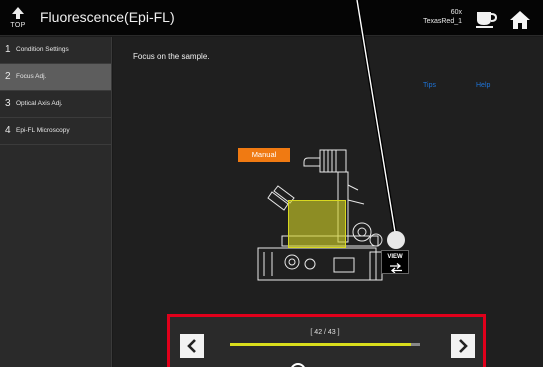 The image size is (543, 367). What do you see at coordinates (43, 130) in the screenshot?
I see `step-label: Epi-FL Microscopy` at bounding box center [43, 130].